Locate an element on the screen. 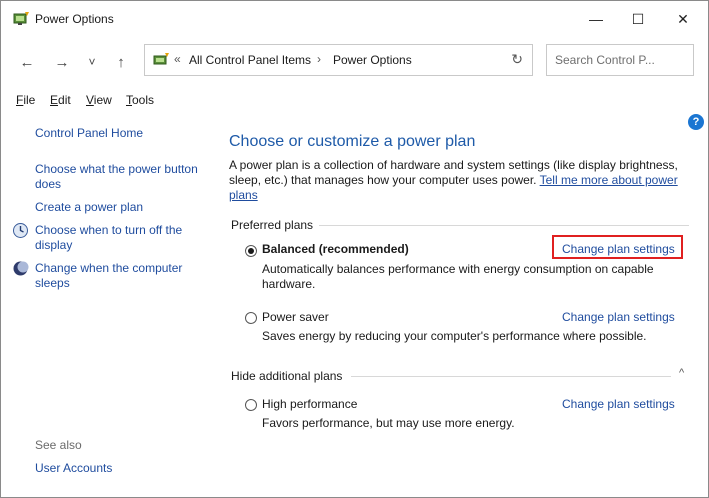  user-accounts-link: User Accounts is located at coordinates (73, 468).